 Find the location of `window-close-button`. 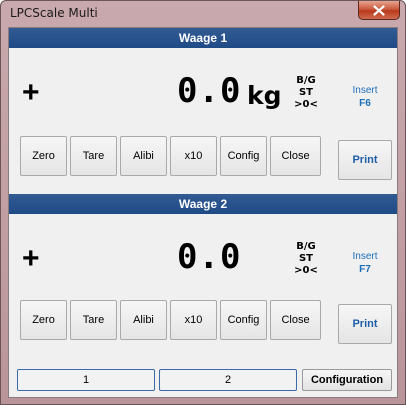

window-close-button is located at coordinates (379, 10).